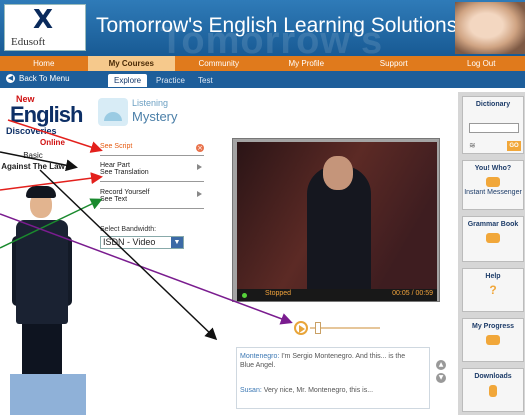  Describe the element at coordinates (339, 328) in the screenshot. I see `playback-controls` at that location.